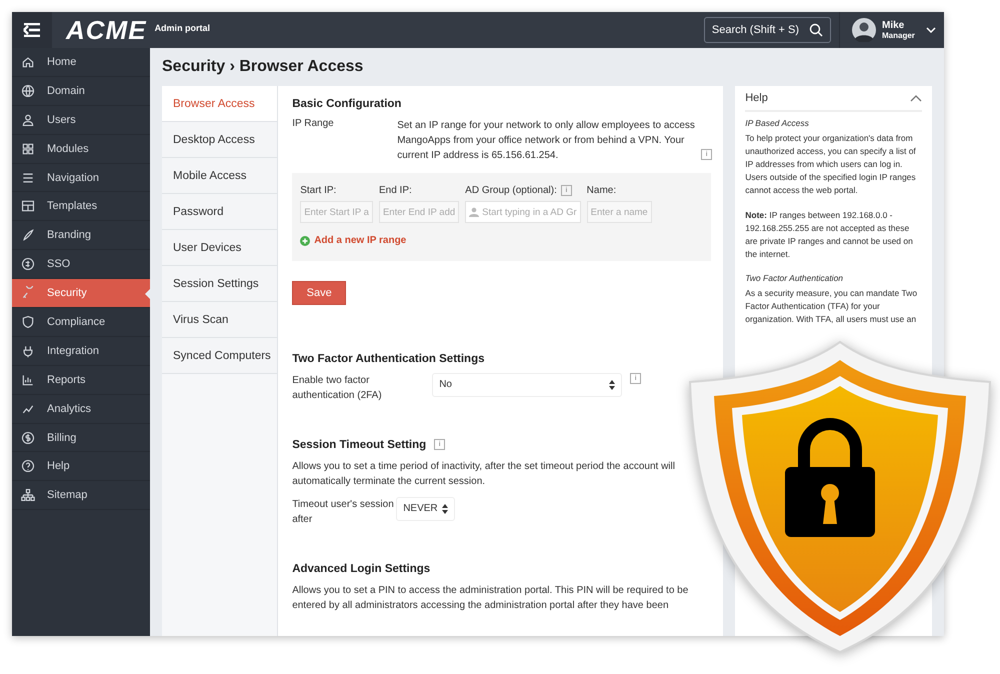  Describe the element at coordinates (362, 568) in the screenshot. I see `section-title: Advanced Login Settings` at that location.